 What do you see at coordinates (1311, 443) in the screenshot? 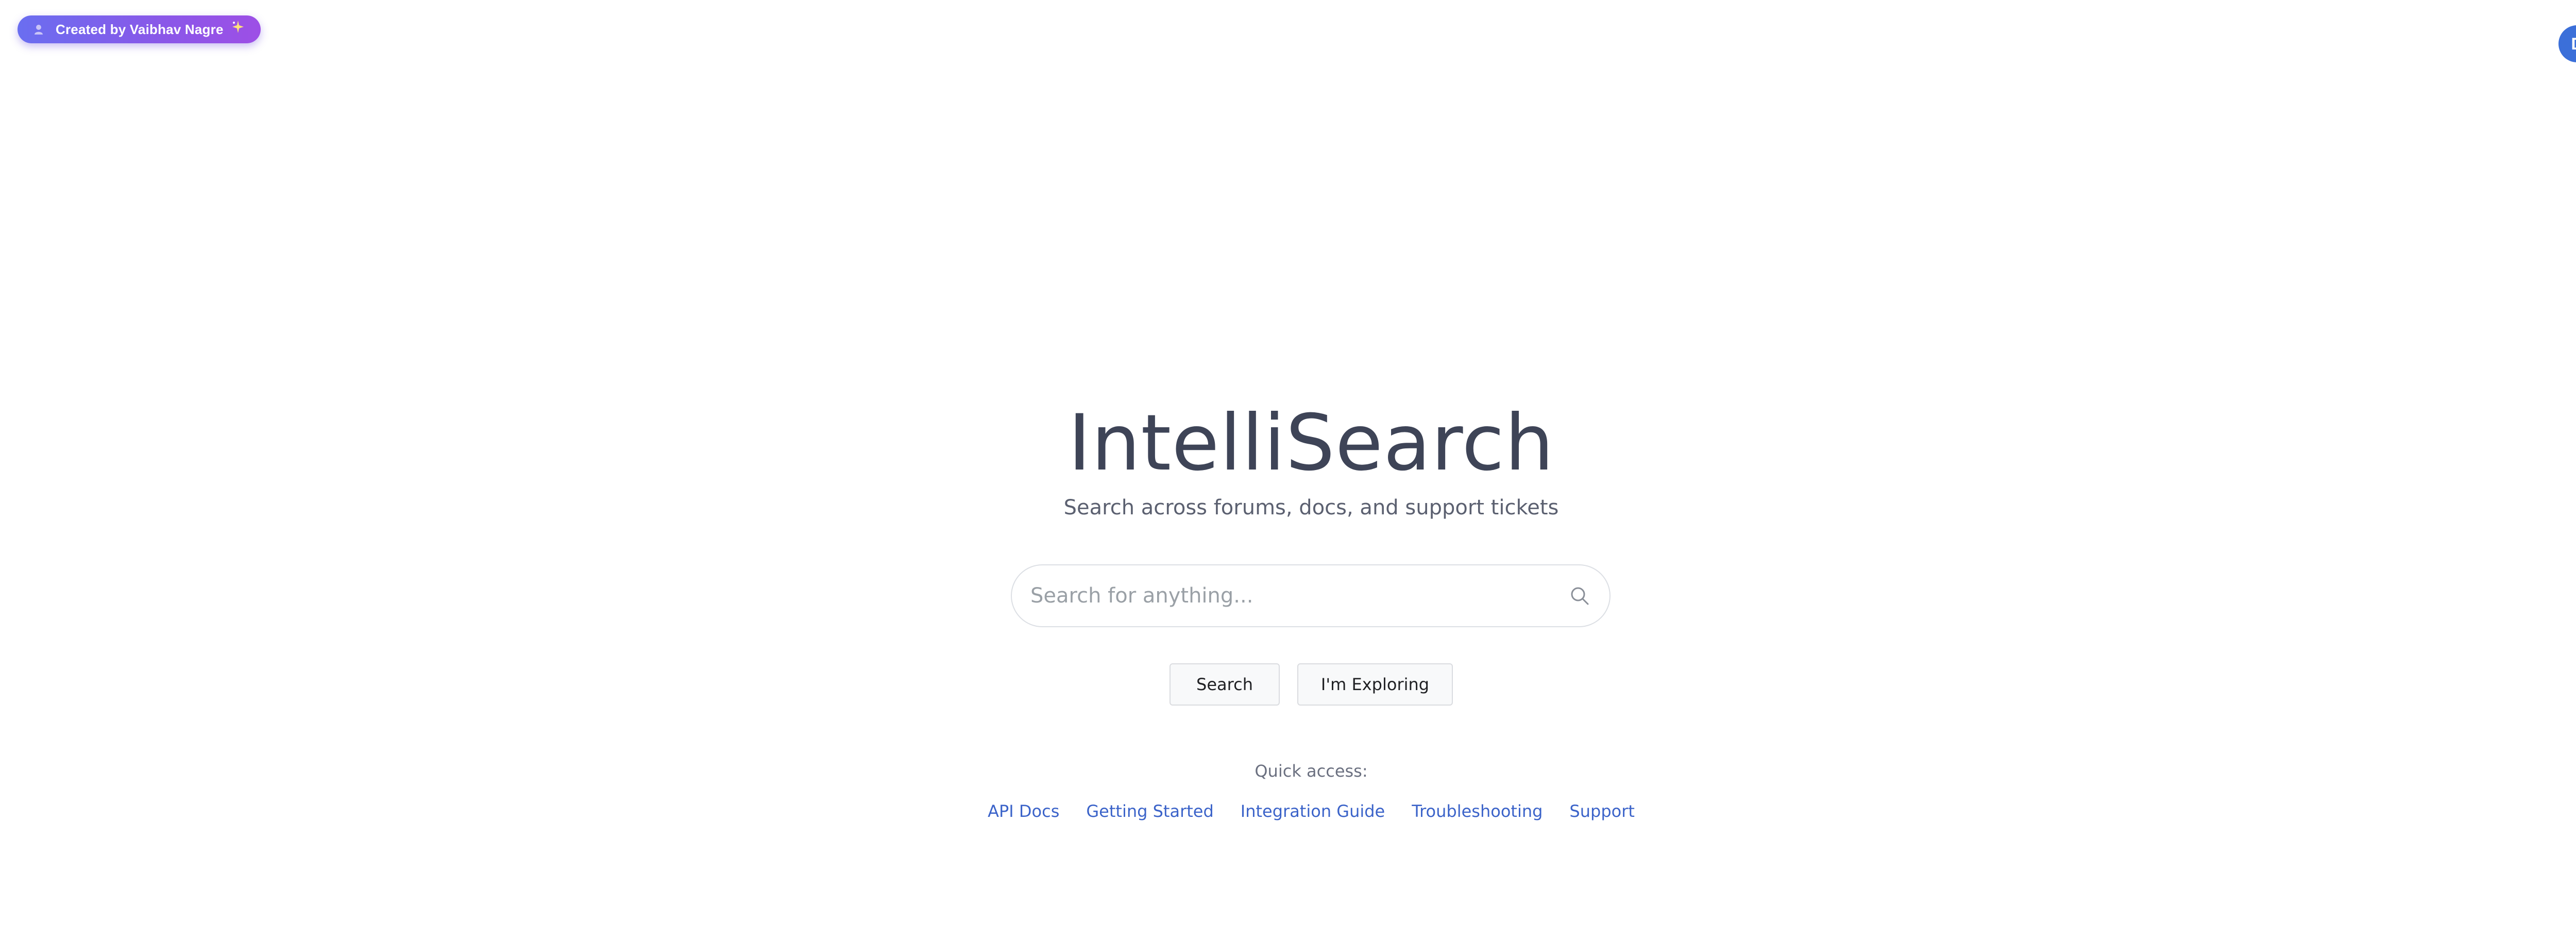
I see `page-title: IntelliSearch` at bounding box center [1311, 443].